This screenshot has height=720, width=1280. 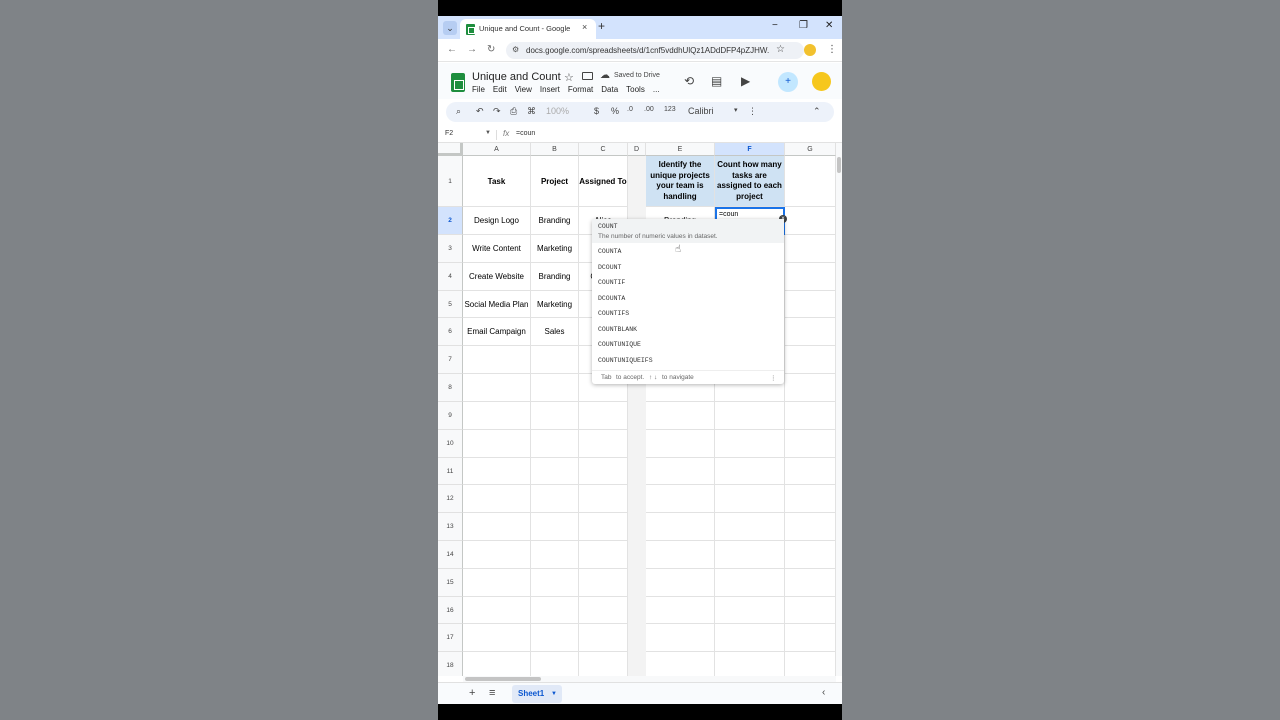 I want to click on cell-g1, so click(x=810, y=181).